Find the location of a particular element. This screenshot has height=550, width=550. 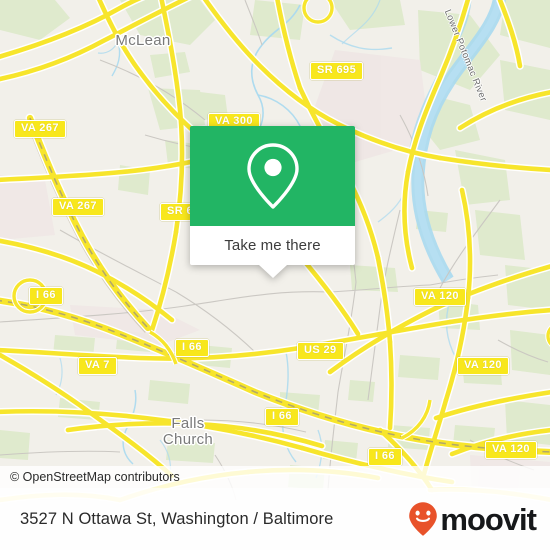

moovit-smiley-pin-icon is located at coordinates (423, 519).